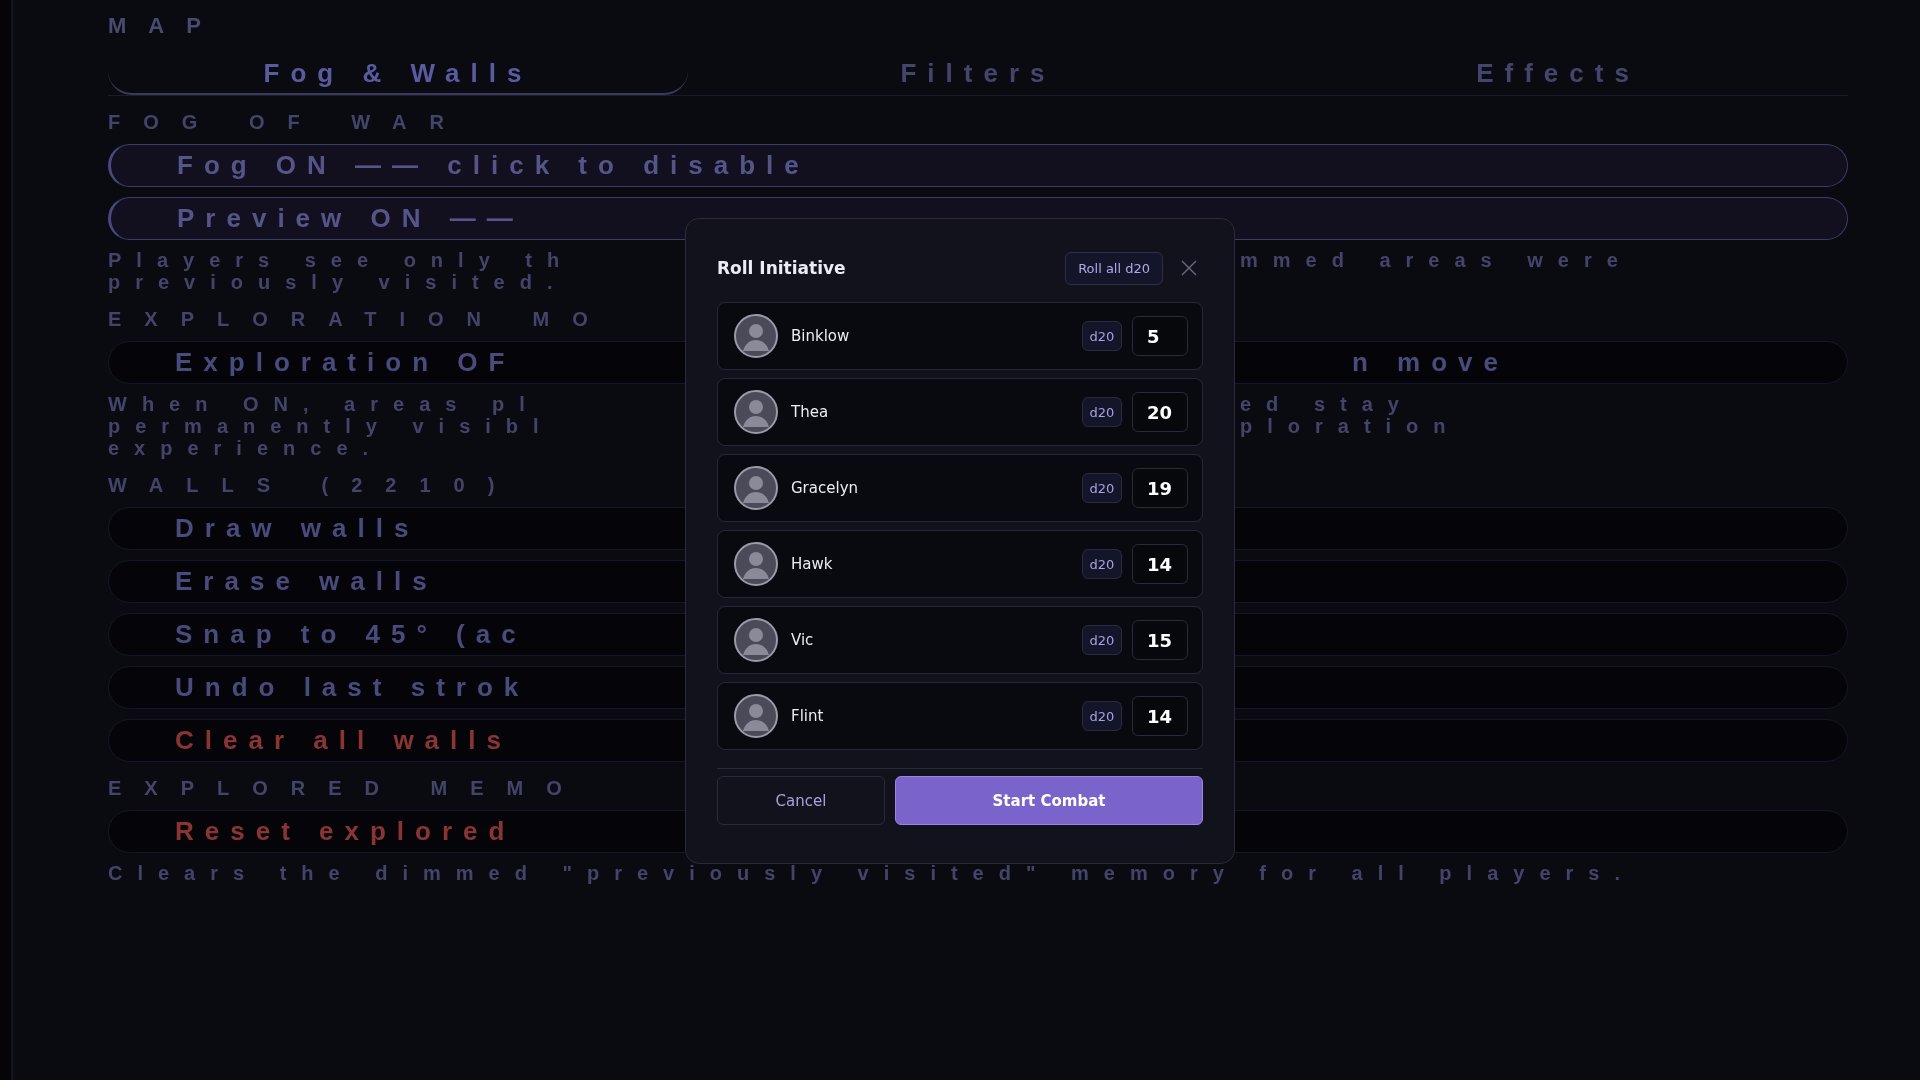  I want to click on combatant-name: Flint, so click(808, 716).